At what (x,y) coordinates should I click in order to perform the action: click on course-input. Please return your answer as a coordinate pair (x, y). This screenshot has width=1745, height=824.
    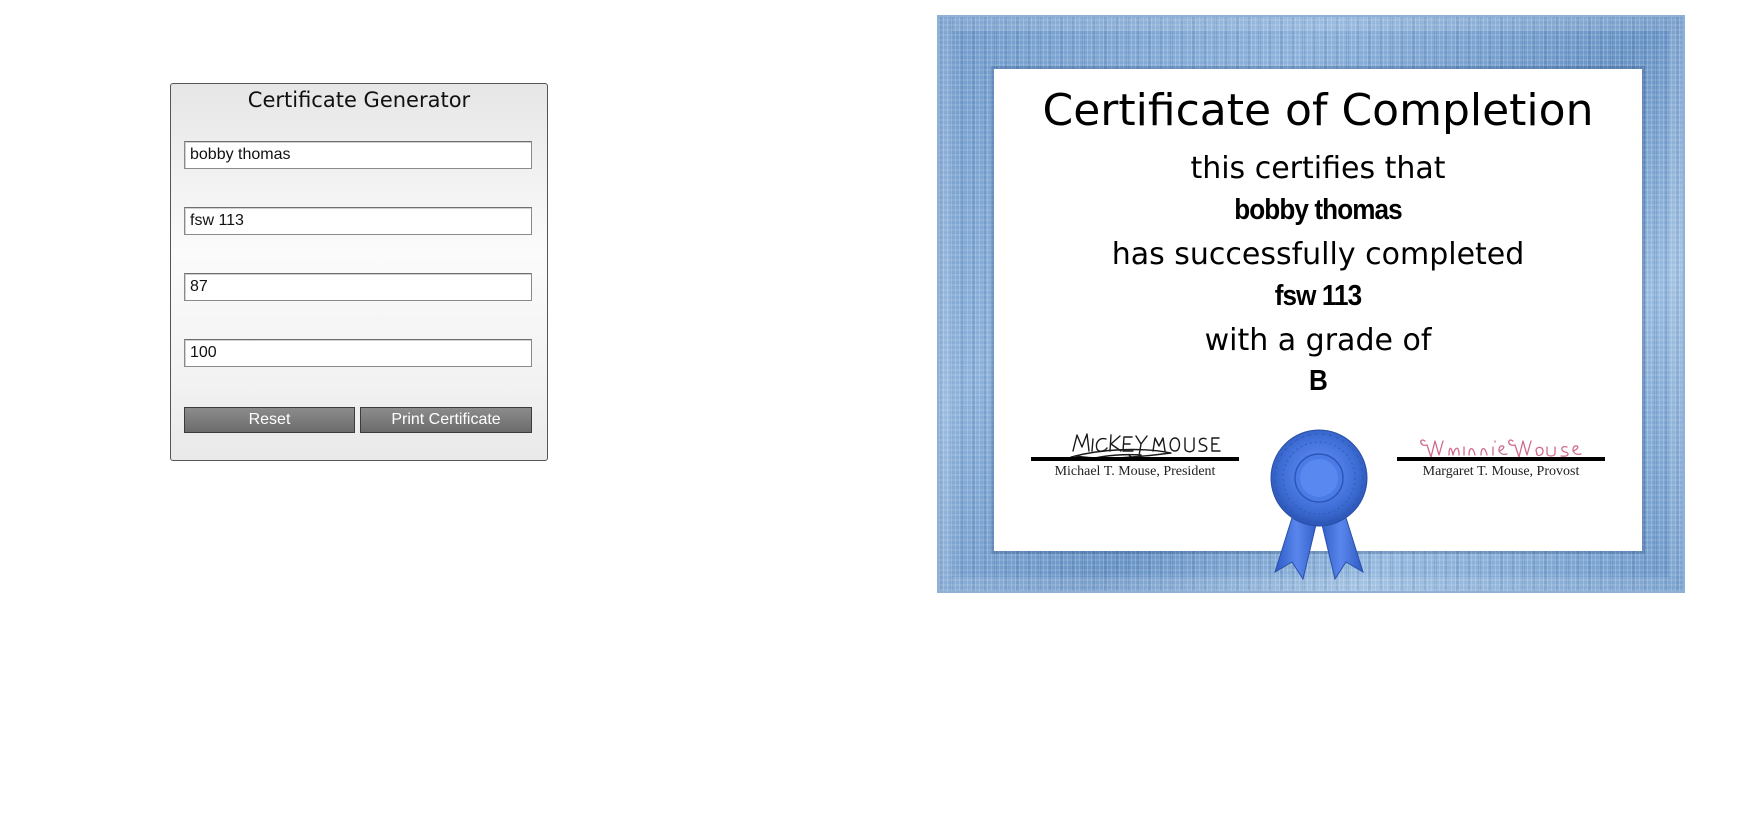
    Looking at the image, I should click on (358, 221).